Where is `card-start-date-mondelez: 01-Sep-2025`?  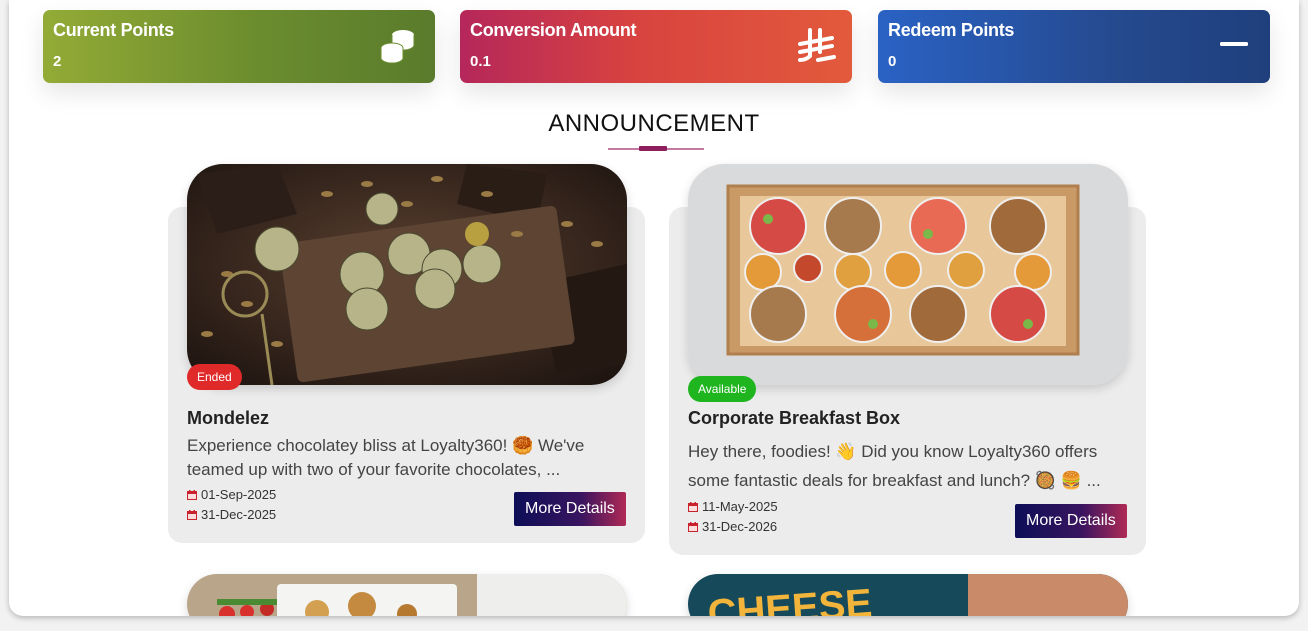 card-start-date-mondelez: 01-Sep-2025 is located at coordinates (231, 494).